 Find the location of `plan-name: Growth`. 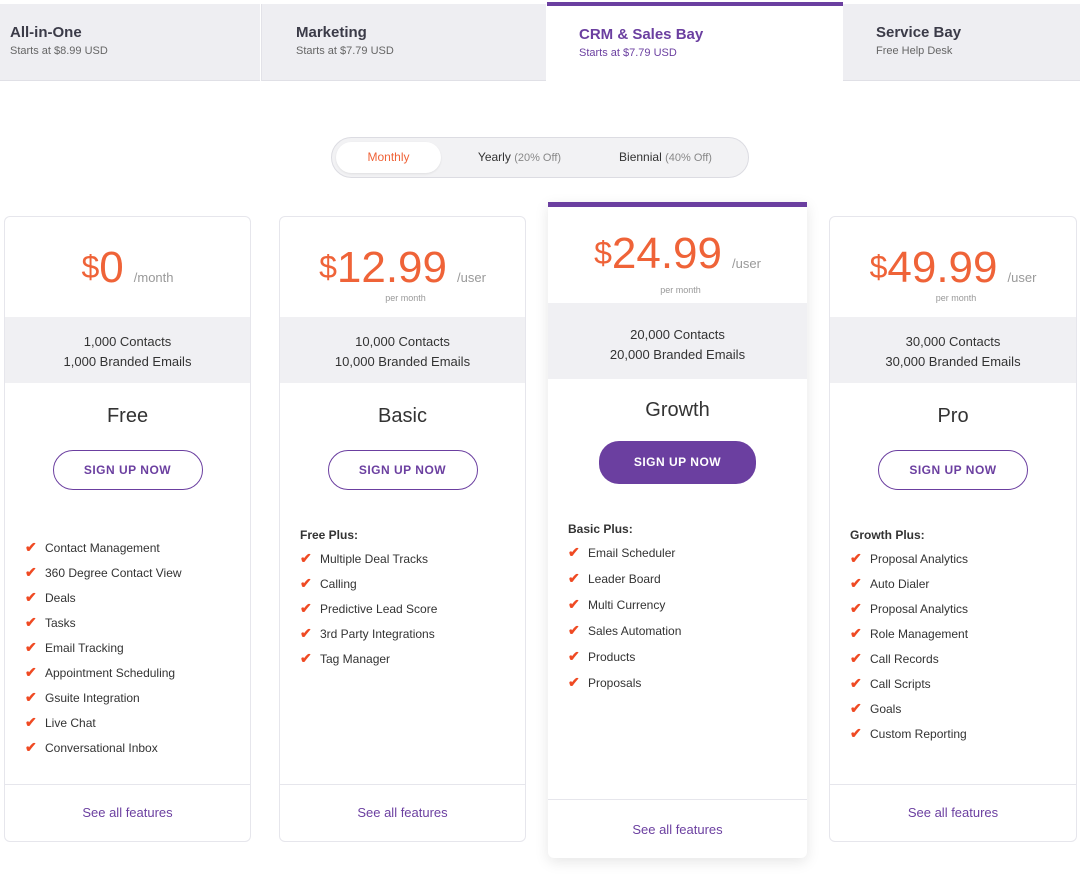

plan-name: Growth is located at coordinates (677, 410).